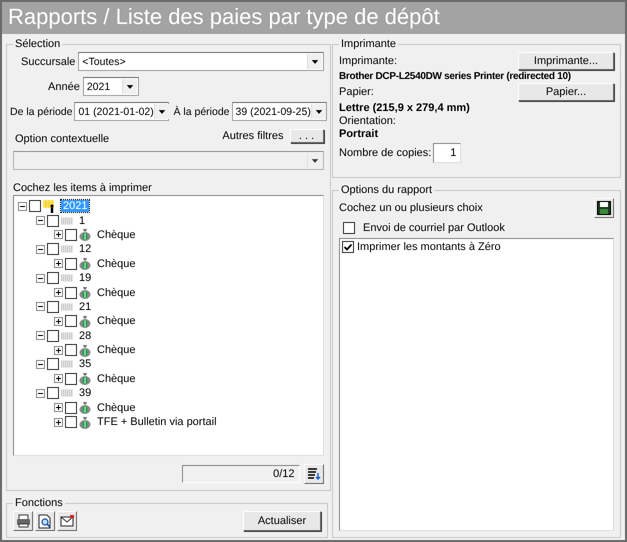 The width and height of the screenshot is (627, 542). What do you see at coordinates (85, 364) in the screenshot?
I see `tree-item: 35` at bounding box center [85, 364].